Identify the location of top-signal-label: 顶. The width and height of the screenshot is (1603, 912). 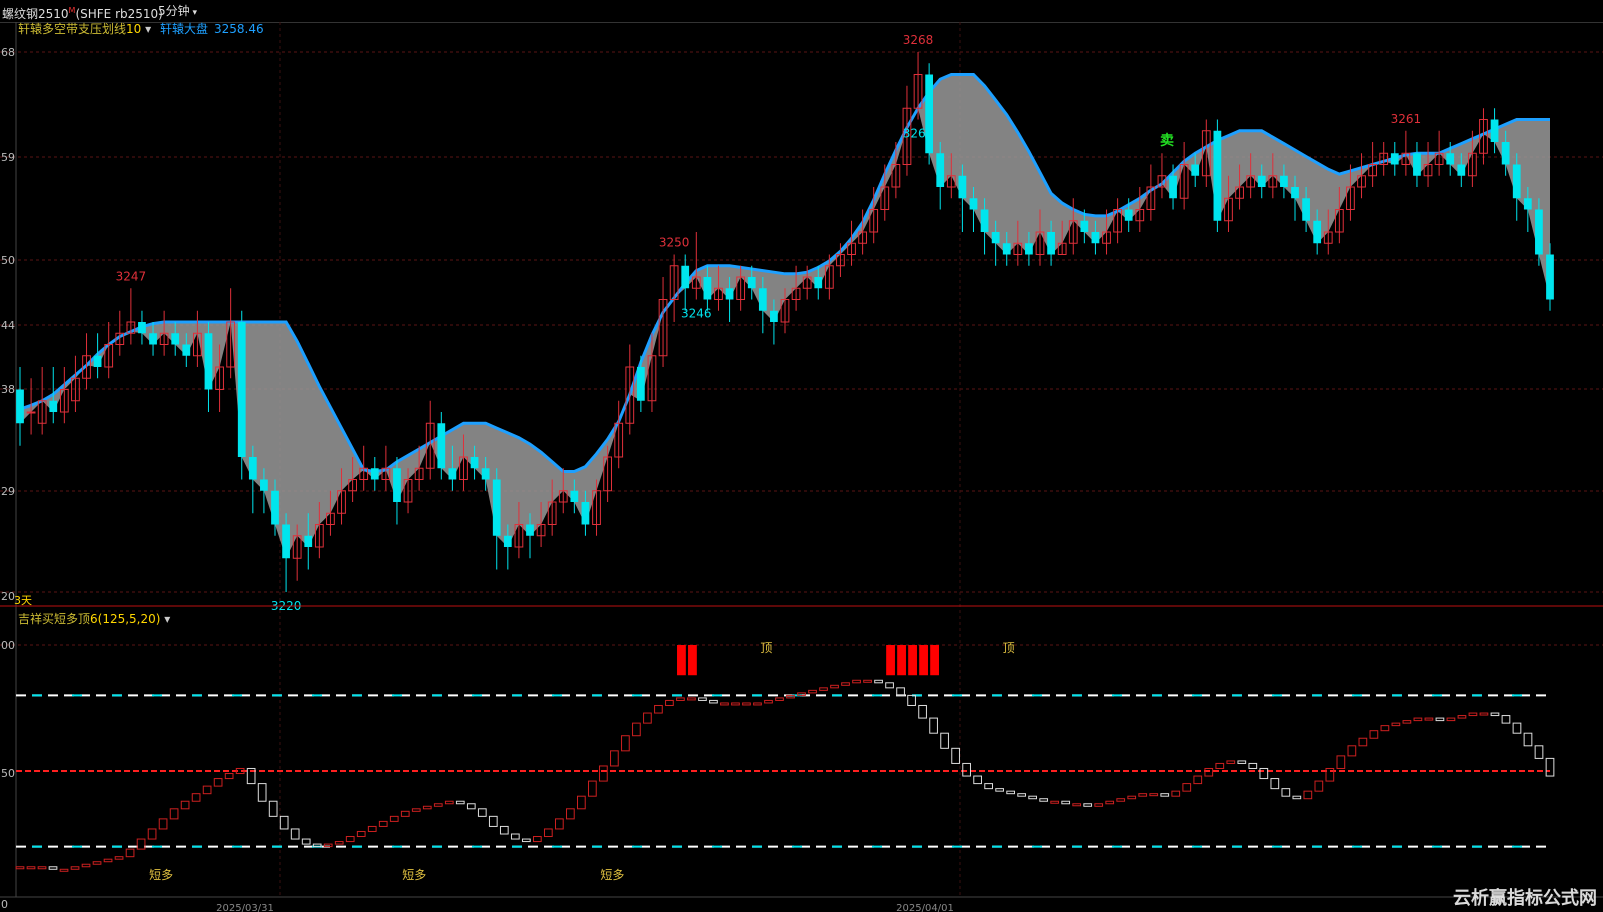
(1009, 648).